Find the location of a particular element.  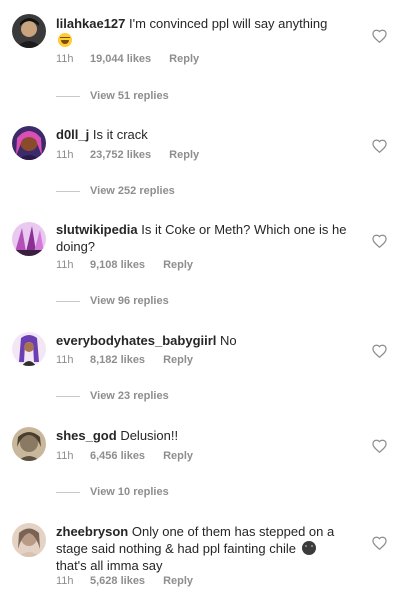

comment-meta: 11h 19,044 likes Reply is located at coordinates (127, 59).